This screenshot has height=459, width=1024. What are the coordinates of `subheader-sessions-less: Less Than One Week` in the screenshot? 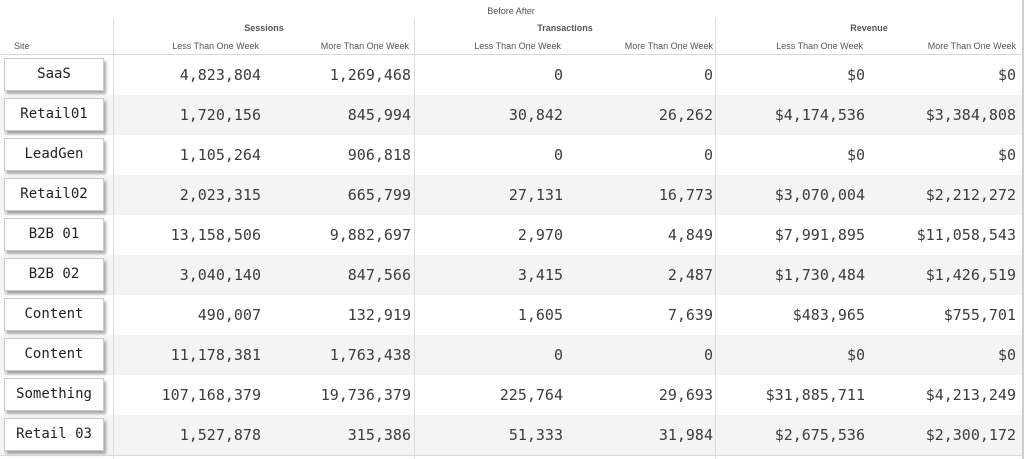 It's located at (215, 46).